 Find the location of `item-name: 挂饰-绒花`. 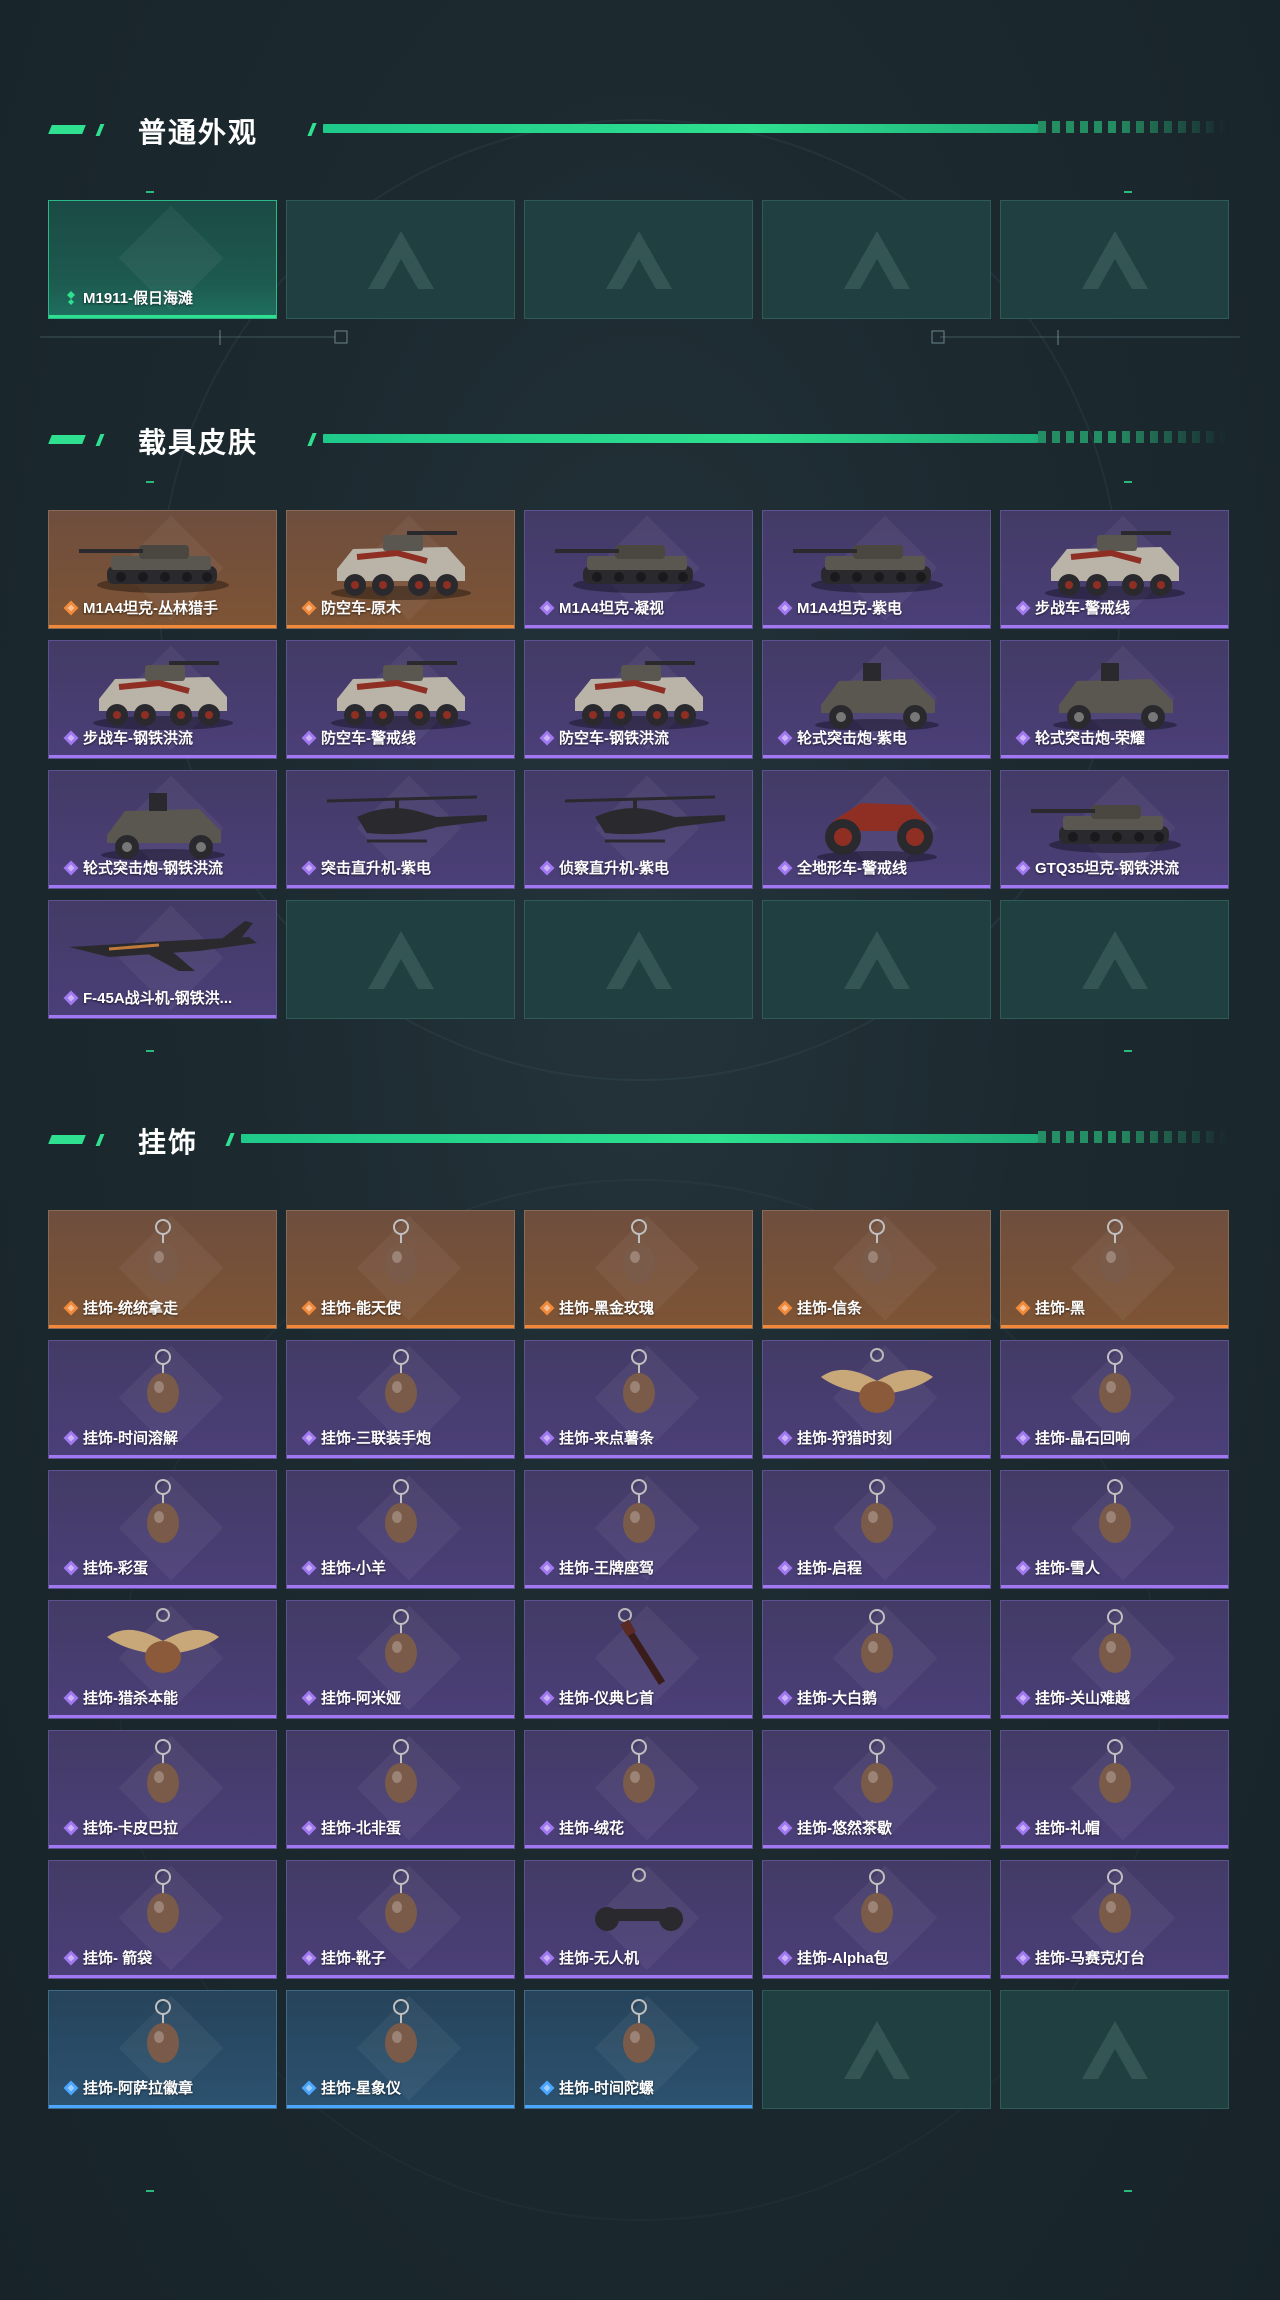

item-name: 挂饰-绒花 is located at coordinates (591, 1828).